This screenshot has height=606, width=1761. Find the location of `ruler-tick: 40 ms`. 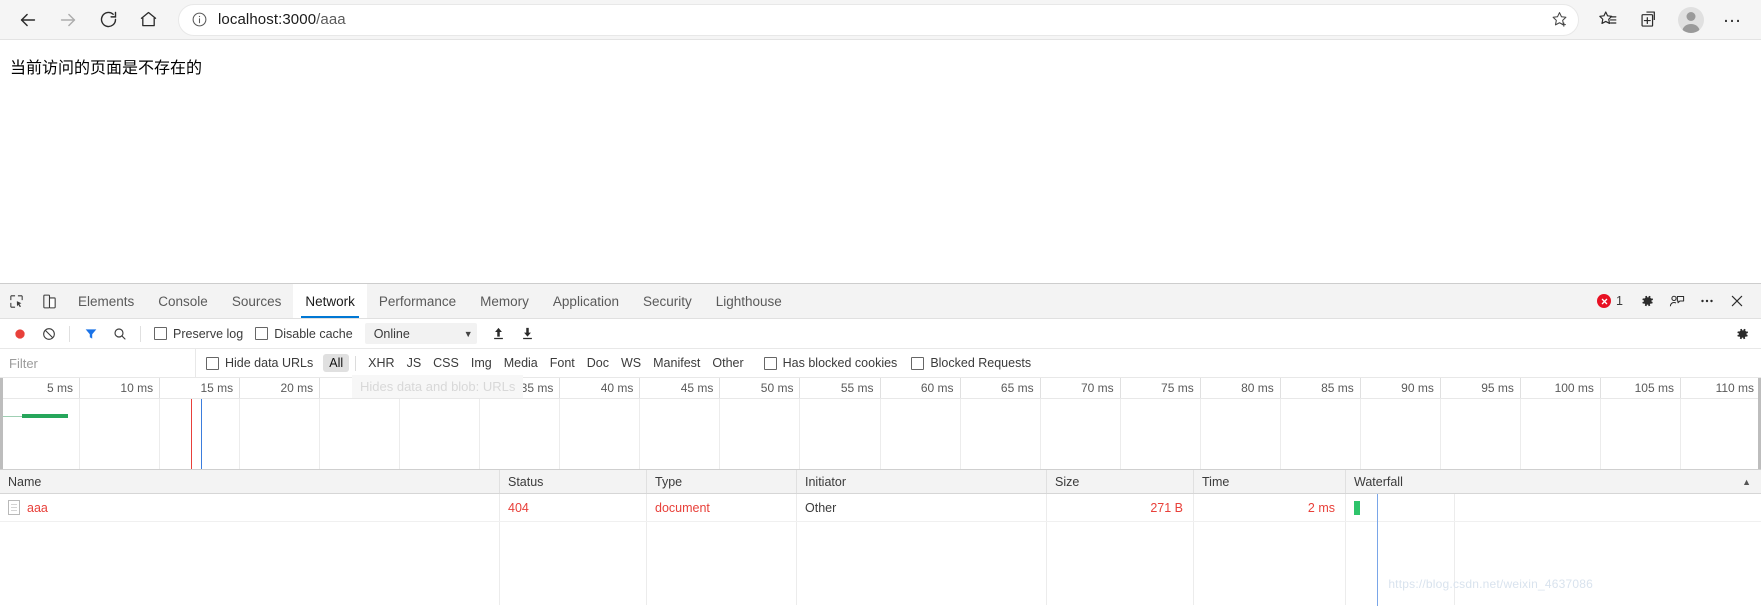

ruler-tick: 40 ms is located at coordinates (600, 388).